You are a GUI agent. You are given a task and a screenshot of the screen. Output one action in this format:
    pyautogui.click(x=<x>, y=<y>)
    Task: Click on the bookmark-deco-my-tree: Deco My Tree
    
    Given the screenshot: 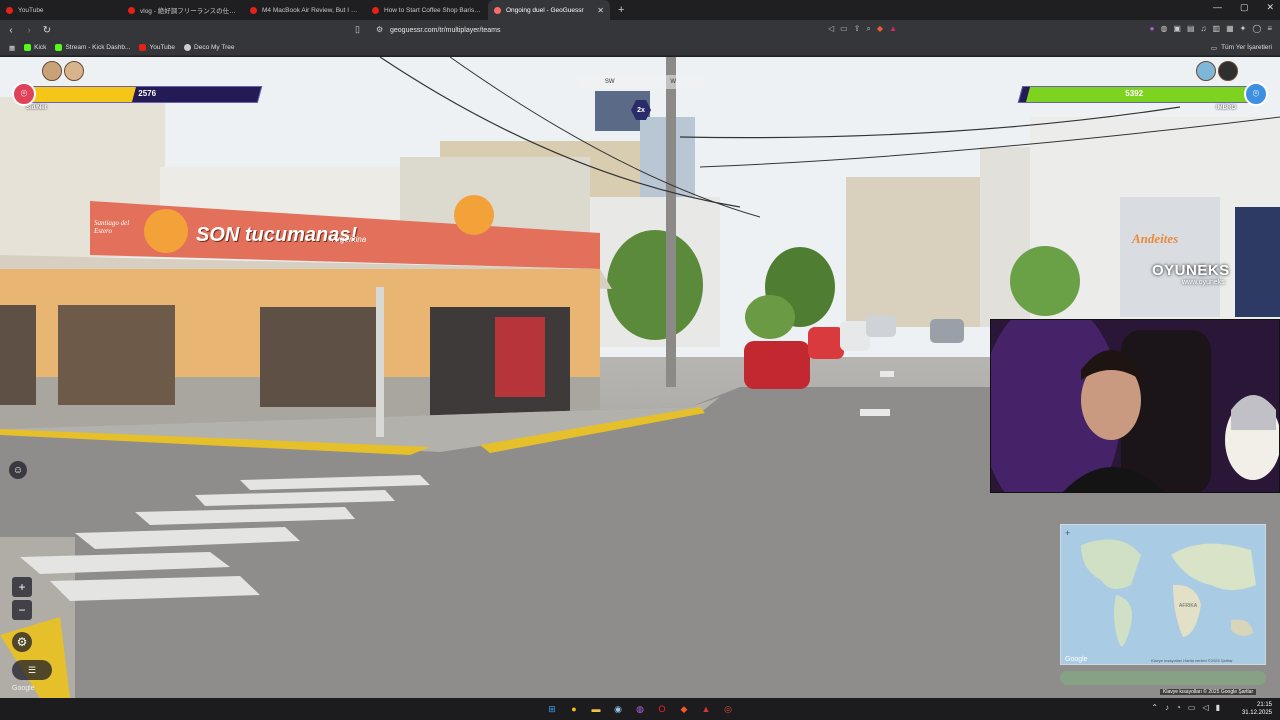 What is the action you would take?
    pyautogui.click(x=209, y=47)
    